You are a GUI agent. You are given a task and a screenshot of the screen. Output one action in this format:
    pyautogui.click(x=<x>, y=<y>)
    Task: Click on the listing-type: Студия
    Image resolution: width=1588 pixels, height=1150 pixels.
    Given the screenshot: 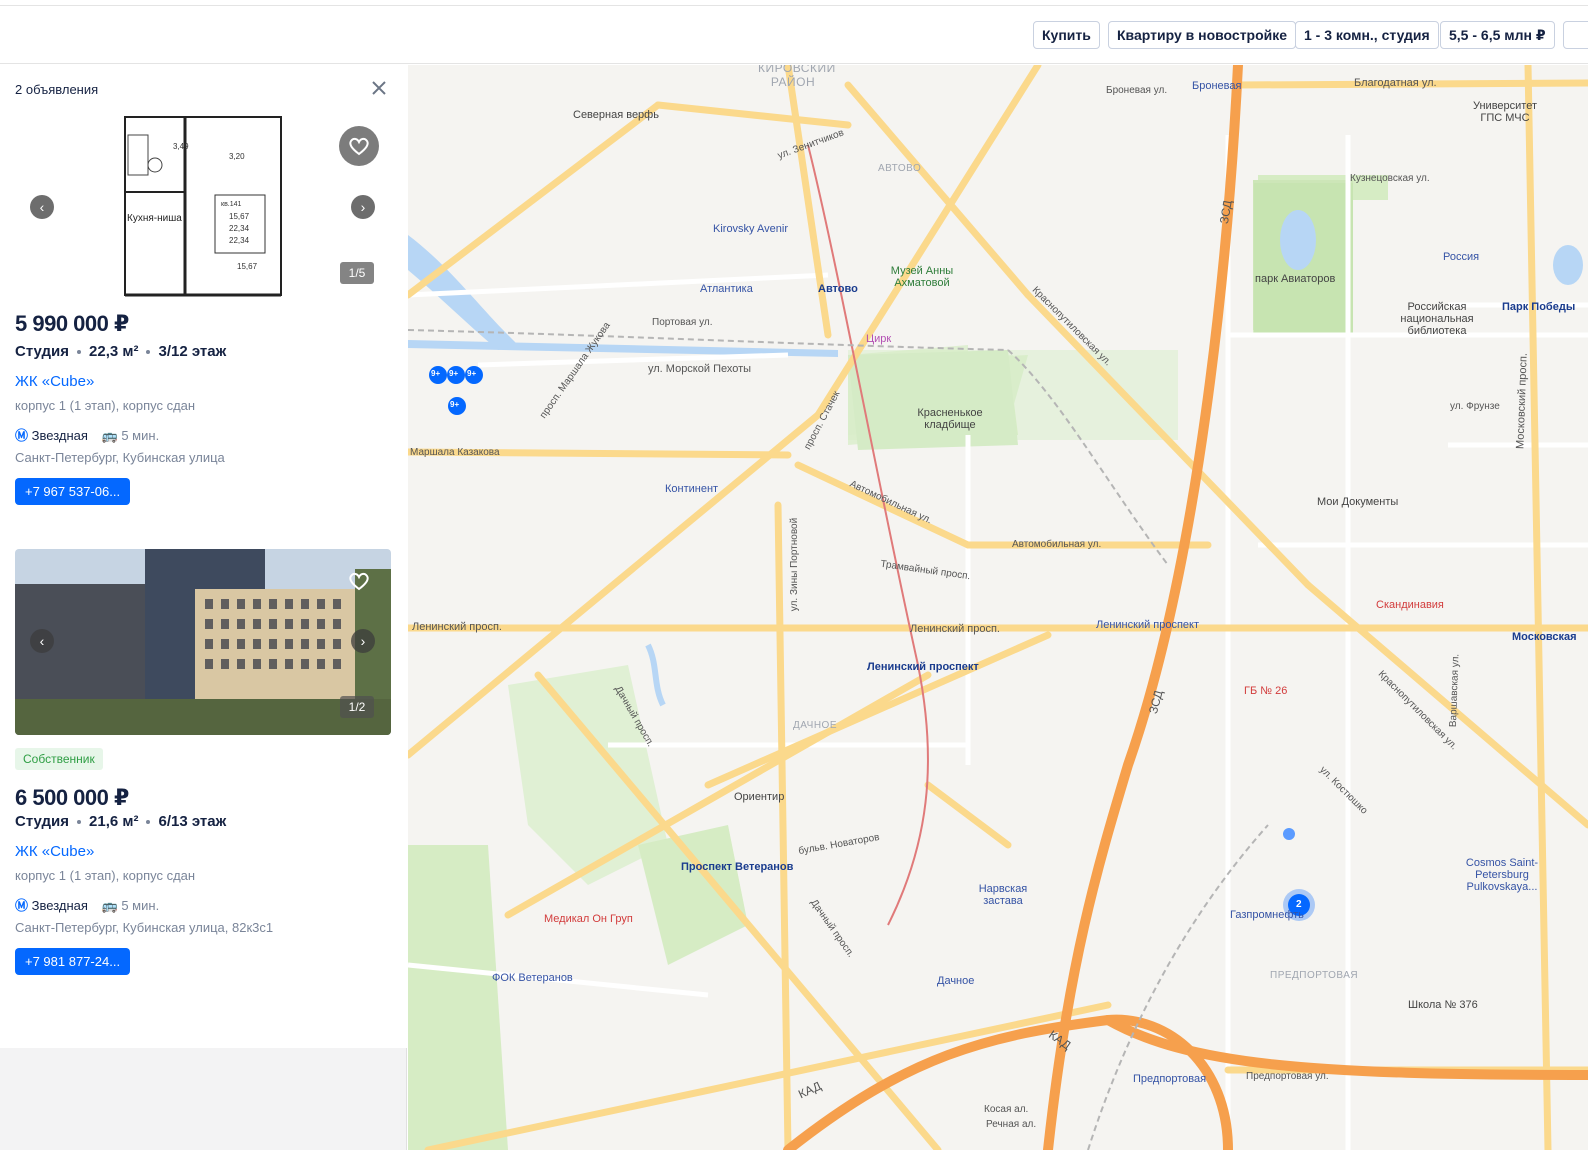 What is the action you would take?
    pyautogui.click(x=42, y=821)
    